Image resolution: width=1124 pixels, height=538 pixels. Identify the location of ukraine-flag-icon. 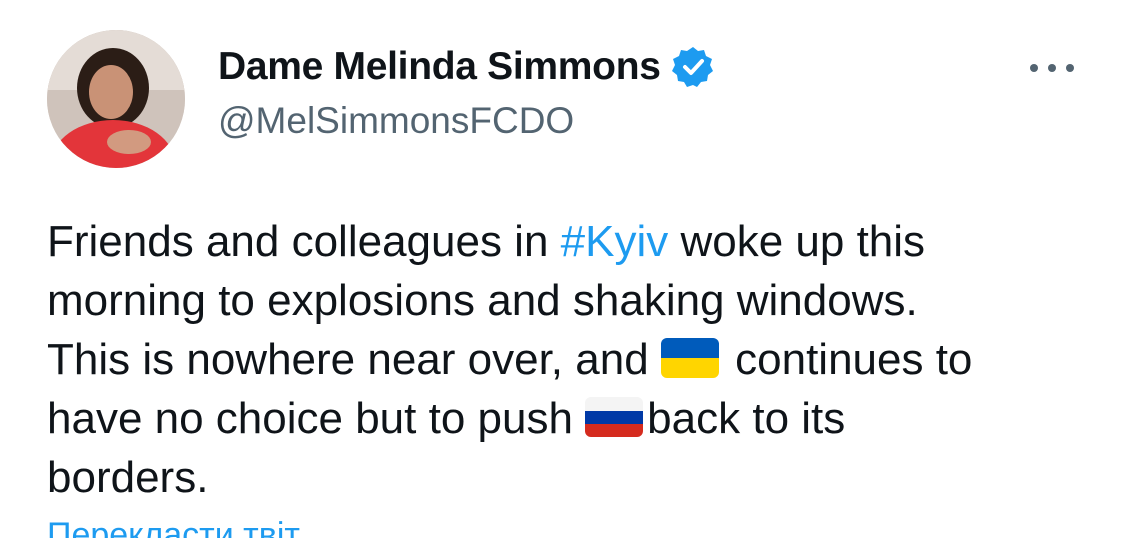
(689, 358).